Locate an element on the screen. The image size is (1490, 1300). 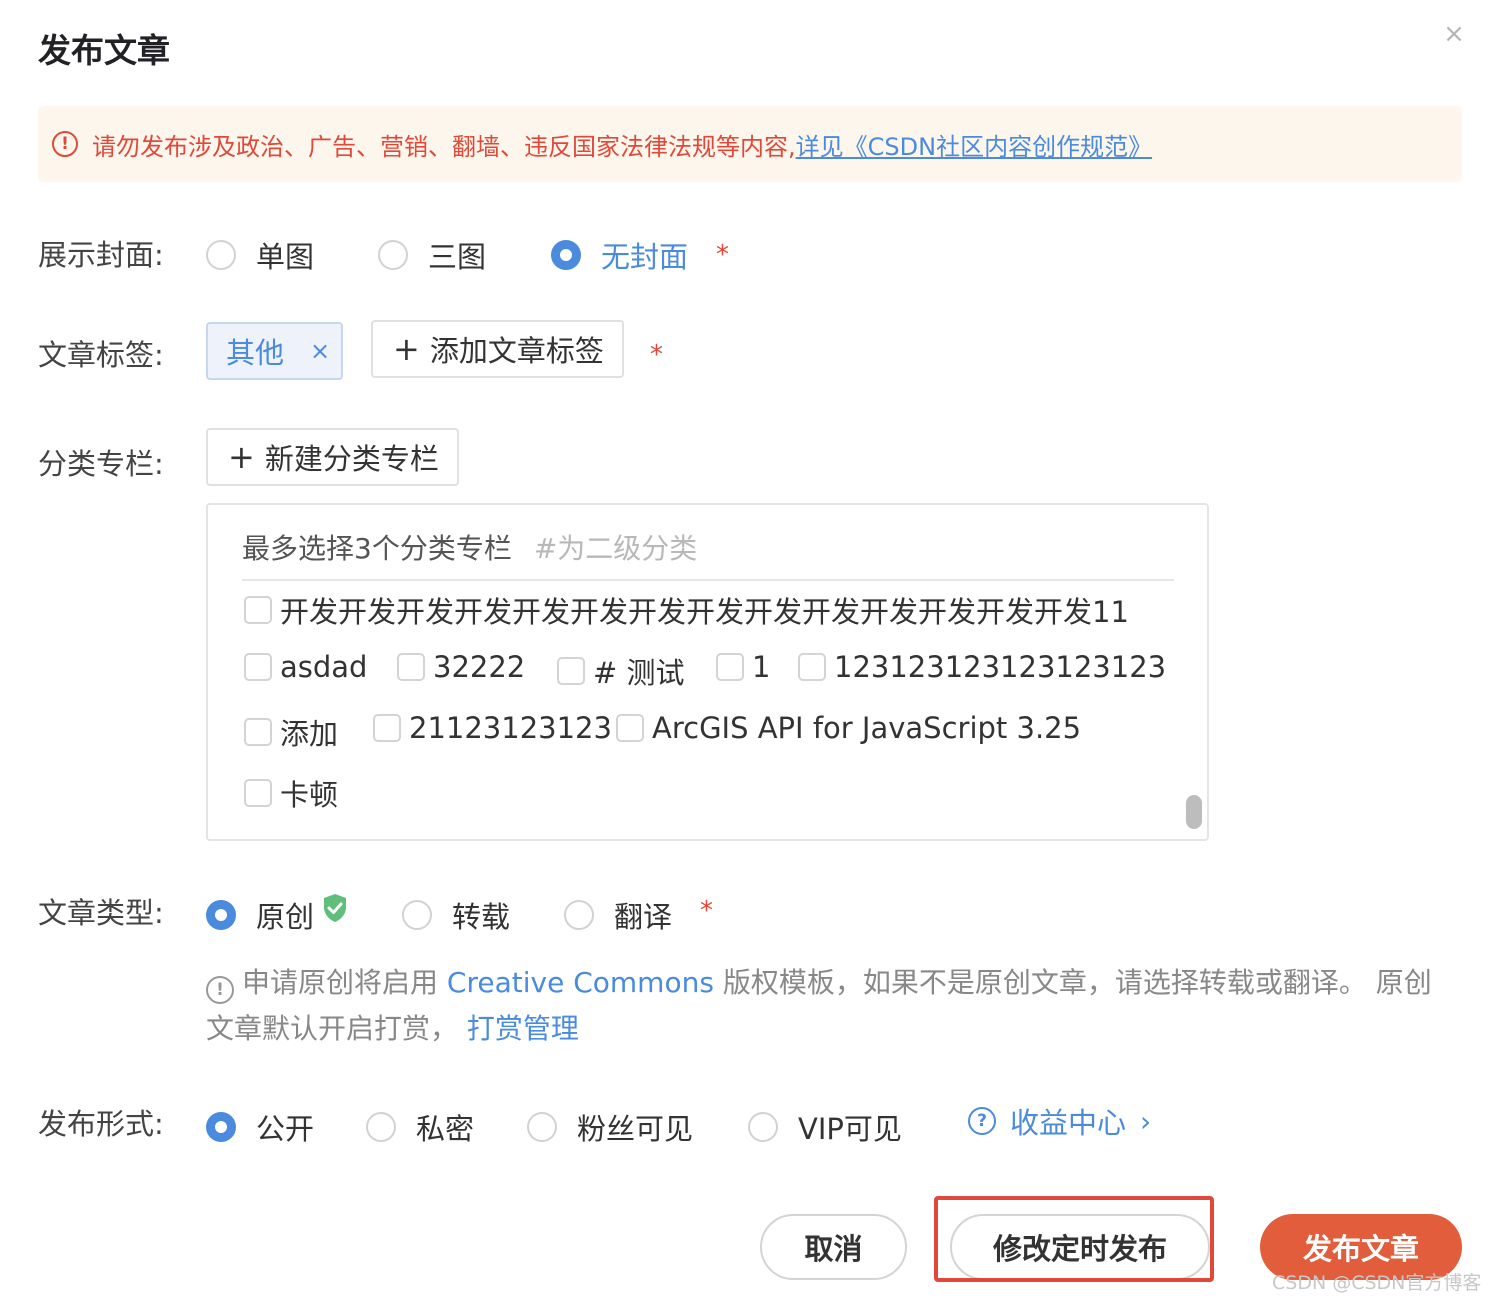
new-category-label: 新建分类专栏 is located at coordinates (351, 459).